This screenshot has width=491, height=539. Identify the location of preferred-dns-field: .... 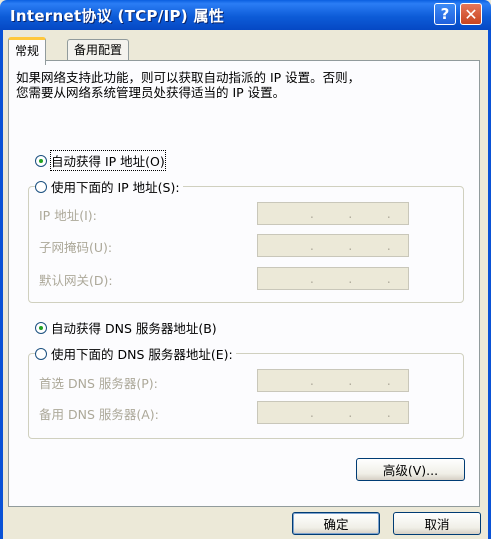
(333, 380).